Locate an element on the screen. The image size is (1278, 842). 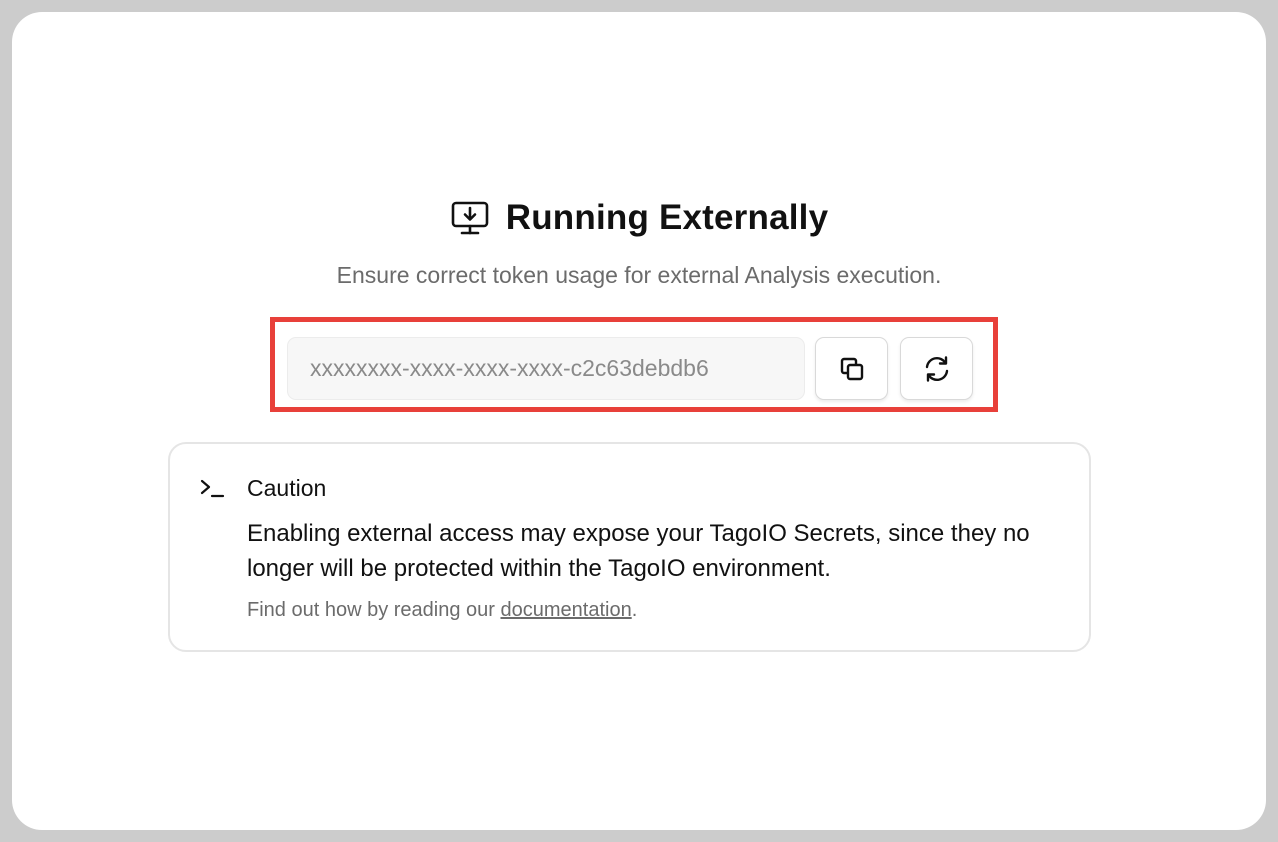
header: Running Externally is located at coordinates (639, 218).